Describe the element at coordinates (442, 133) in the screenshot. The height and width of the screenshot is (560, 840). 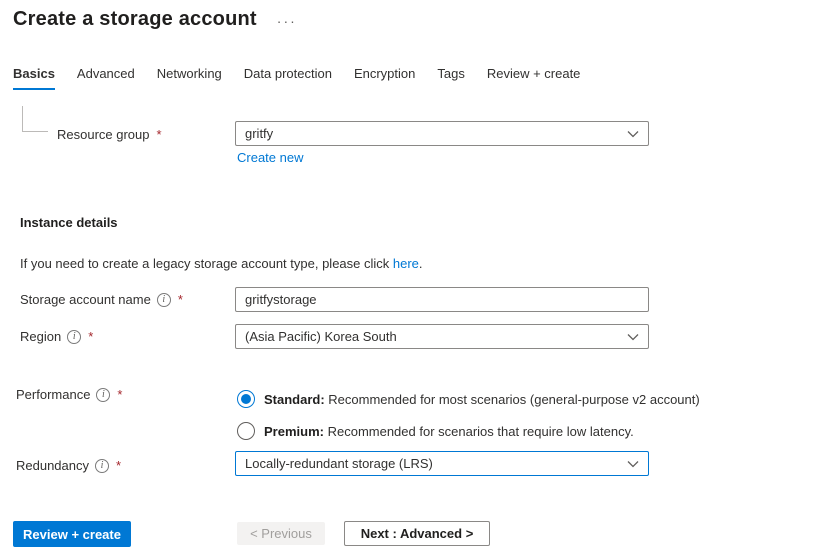
I see `resource-group-dropdown: gritfy` at that location.